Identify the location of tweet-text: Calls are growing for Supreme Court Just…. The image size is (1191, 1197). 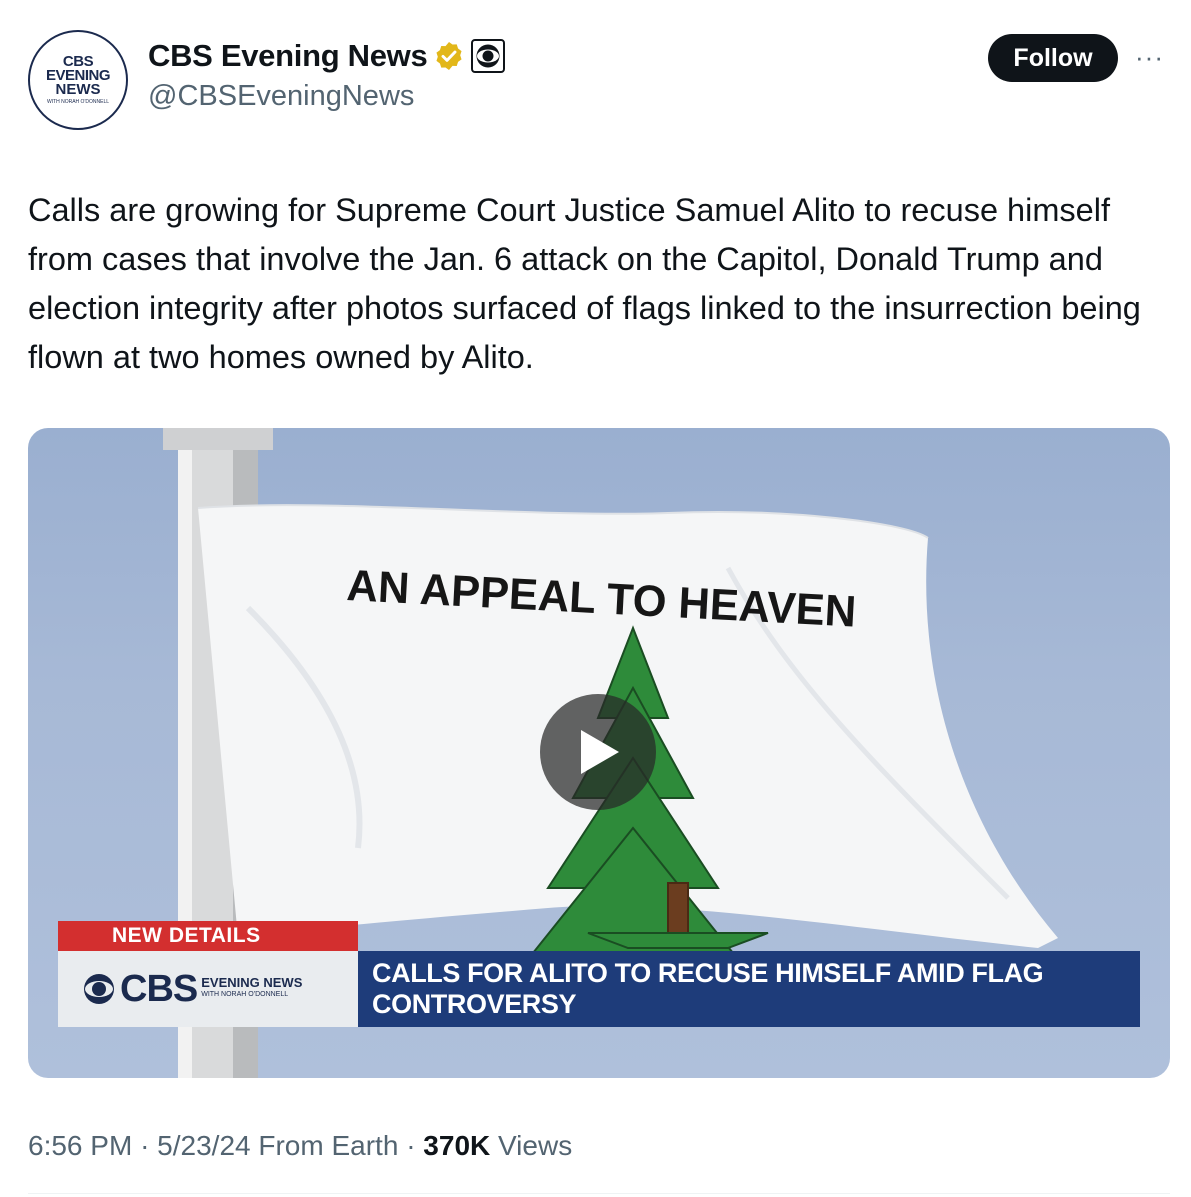
(584, 283).